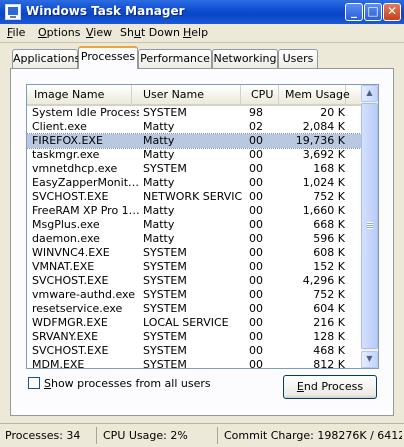 This screenshot has width=404, height=447. What do you see at coordinates (70, 322) in the screenshot?
I see `process-image-name: WDFMGR.EXE` at bounding box center [70, 322].